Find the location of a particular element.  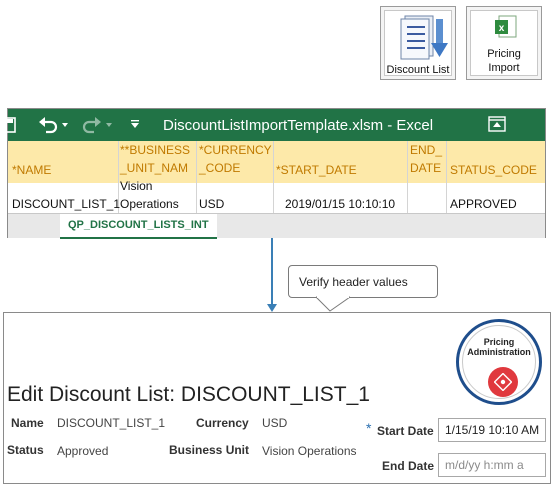

status-value: Approved is located at coordinates (83, 451).